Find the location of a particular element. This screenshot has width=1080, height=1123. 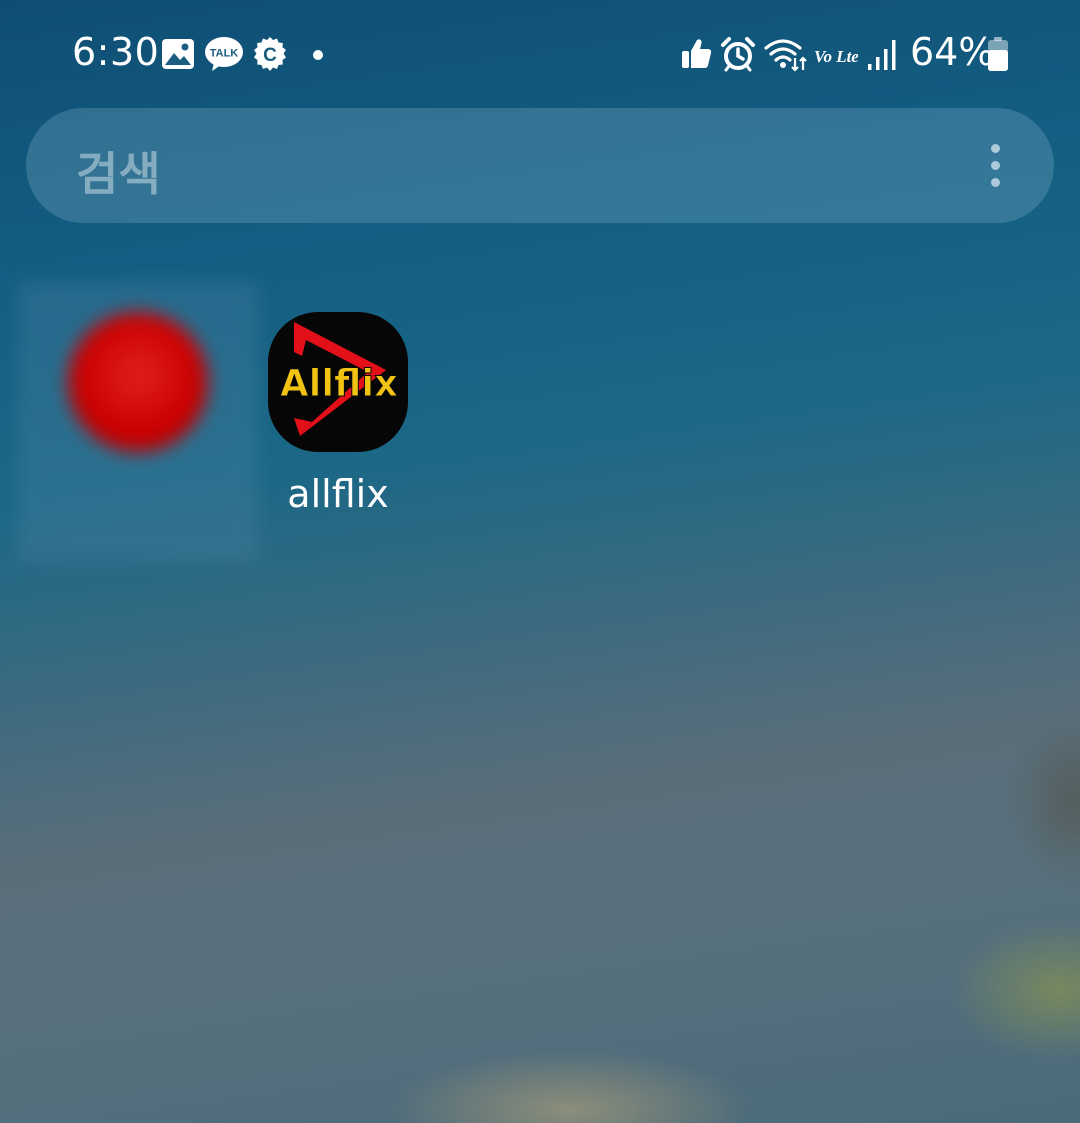

volte-text: Vo Lte is located at coordinates (836, 56).